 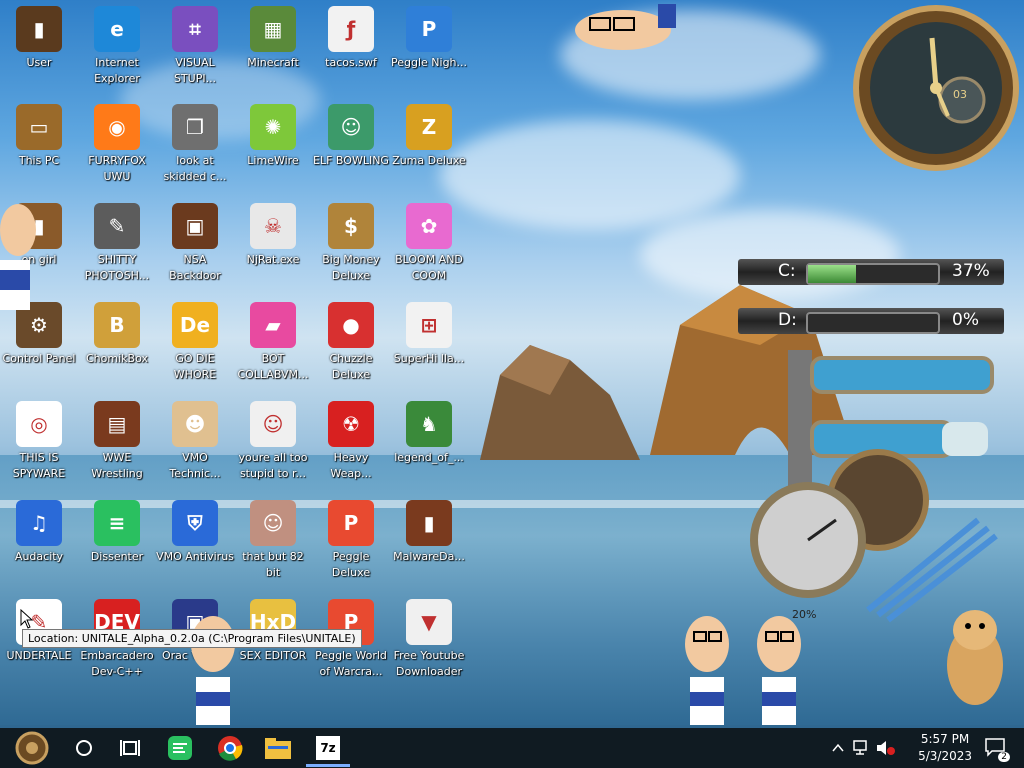 I want to click on desktop-icon-label: Zuma Deluxe, so click(x=429, y=160).